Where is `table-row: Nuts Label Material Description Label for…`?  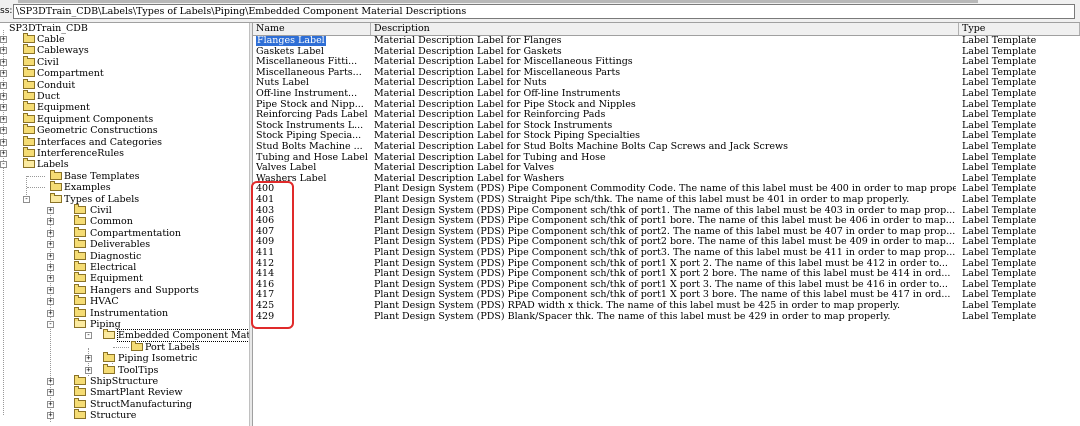 table-row: Nuts Label Material Description Label for… is located at coordinates (666, 83).